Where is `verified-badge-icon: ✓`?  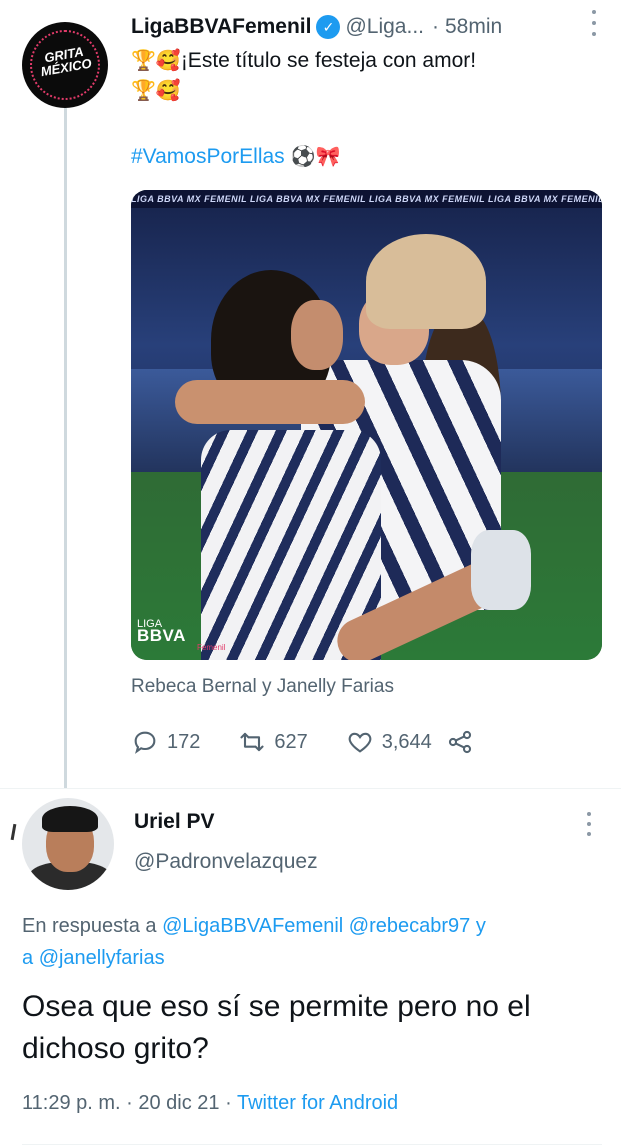 verified-badge-icon: ✓ is located at coordinates (328, 27).